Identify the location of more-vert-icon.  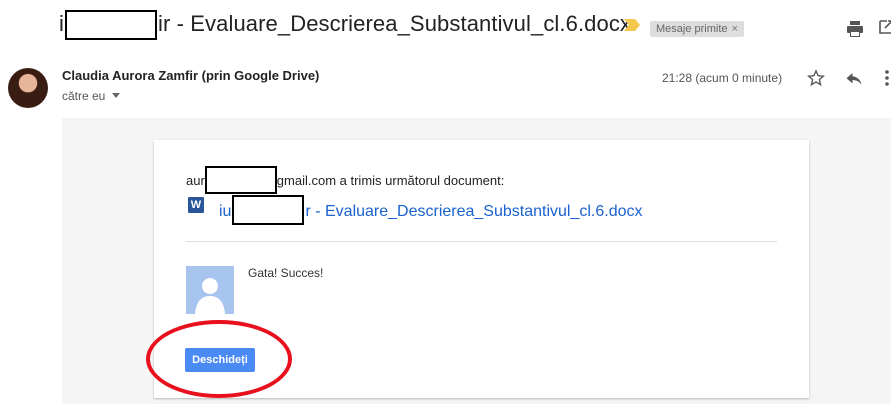
(887, 78).